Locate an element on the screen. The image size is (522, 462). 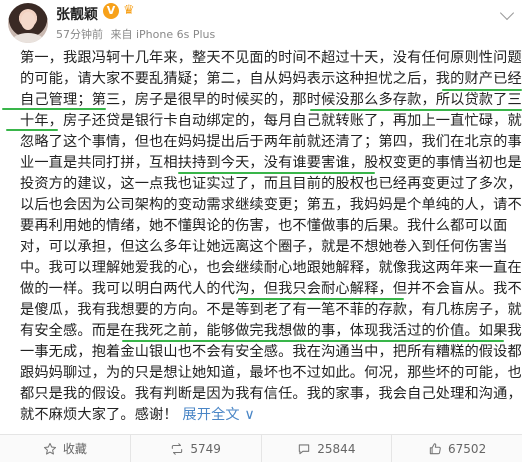
favorite-button: 收藏 is located at coordinates (65, 448).